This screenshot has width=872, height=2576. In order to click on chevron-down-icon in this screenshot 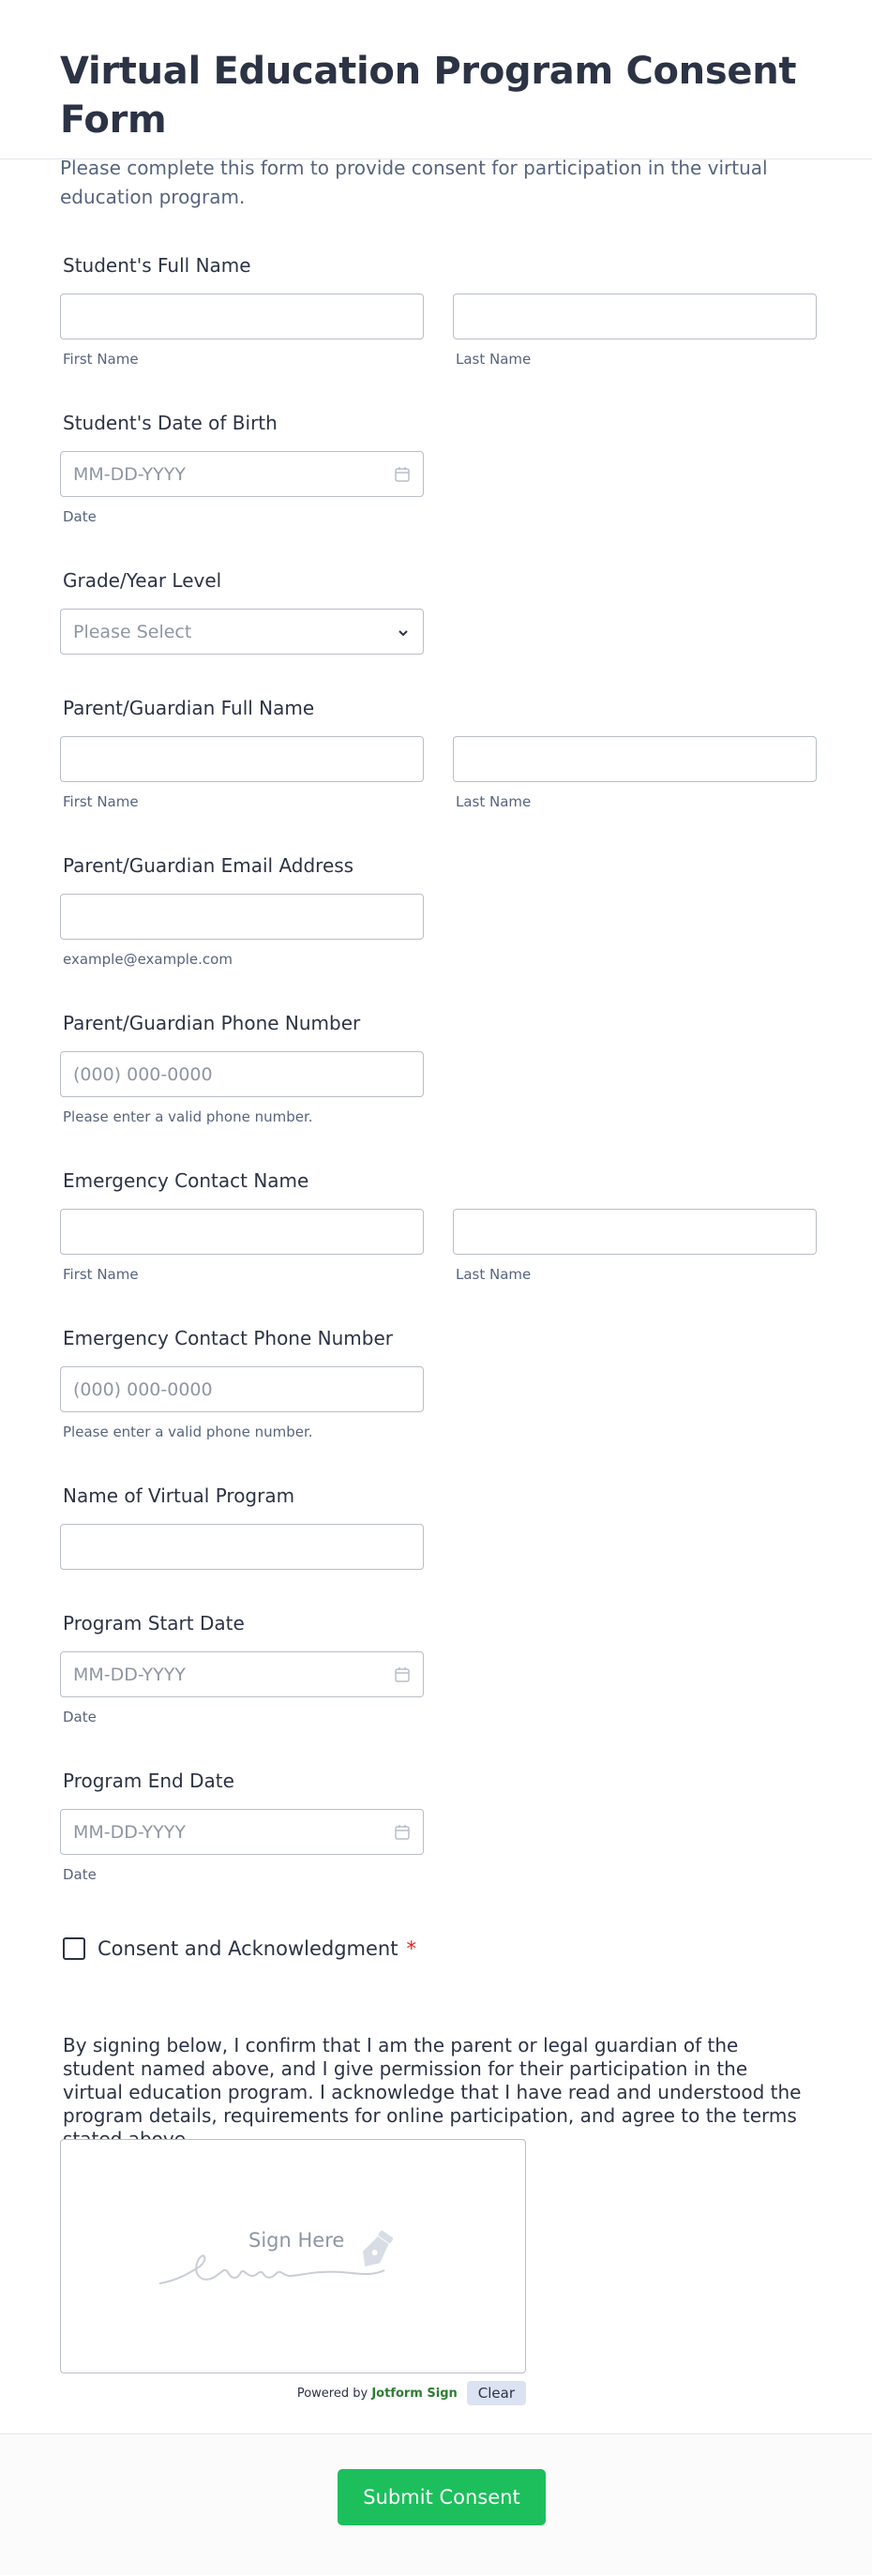, I will do `click(403, 633)`.